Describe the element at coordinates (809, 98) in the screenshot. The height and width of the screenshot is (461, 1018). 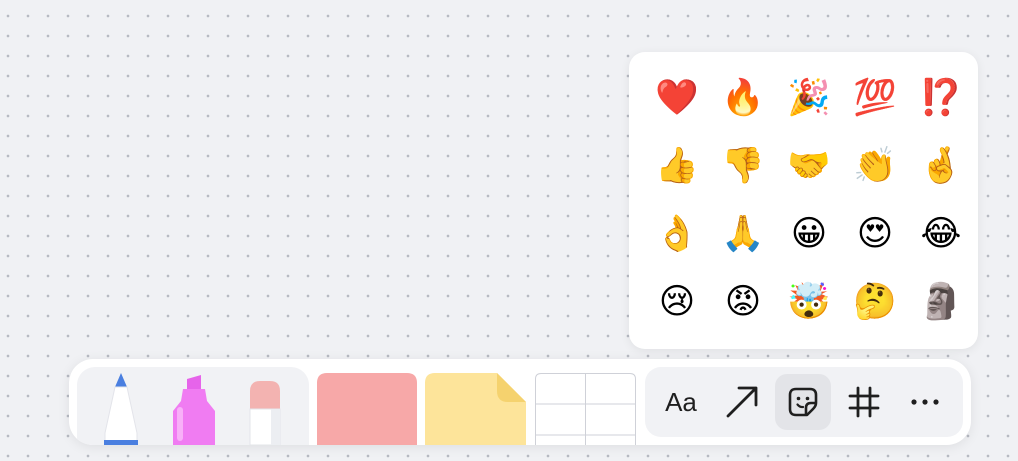
I see `emoji-party-popper: 🎉` at that location.